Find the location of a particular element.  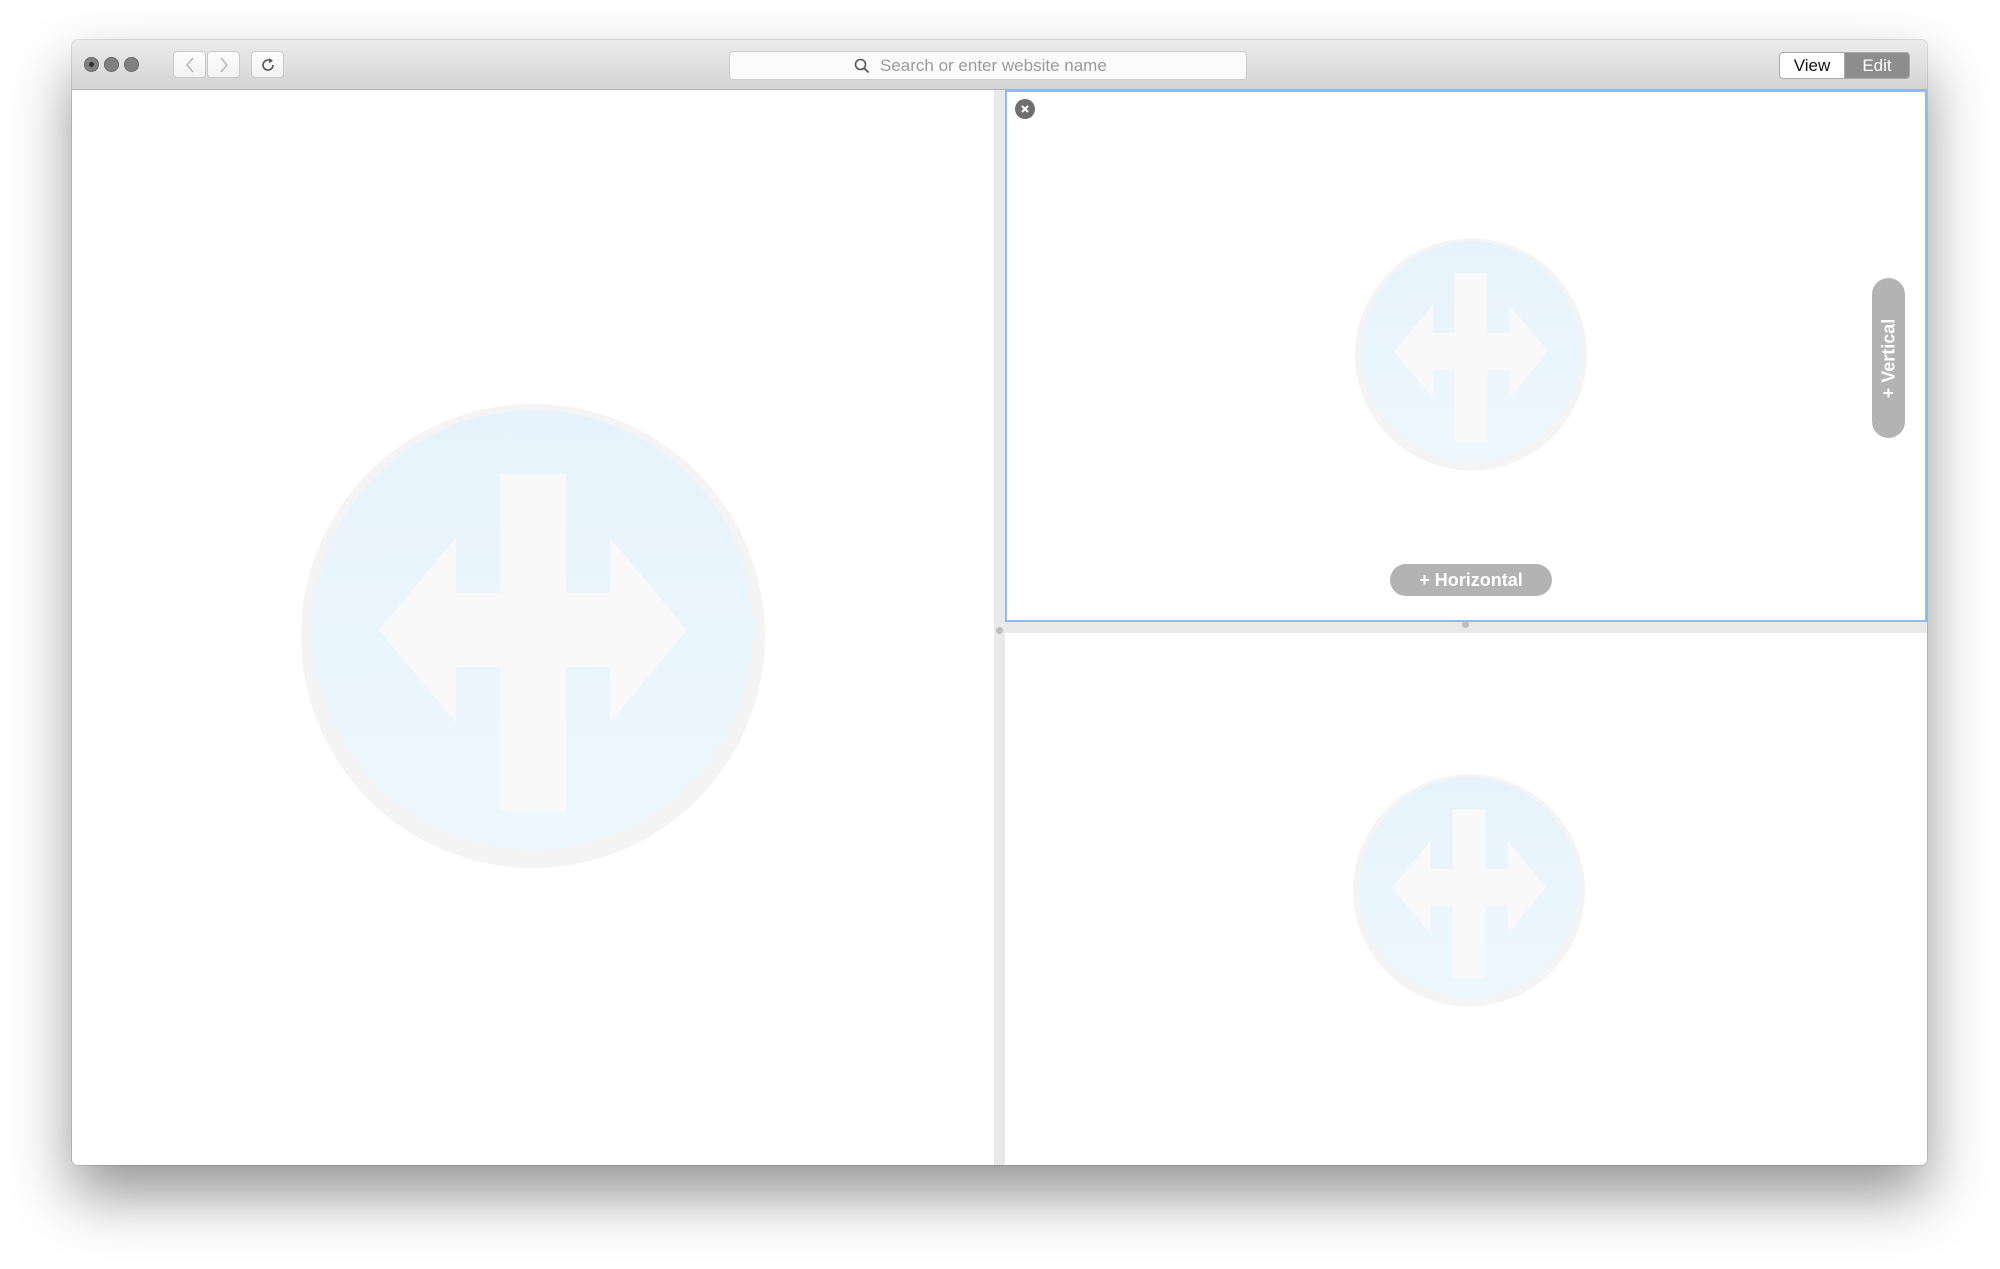

reload-button is located at coordinates (267, 64).